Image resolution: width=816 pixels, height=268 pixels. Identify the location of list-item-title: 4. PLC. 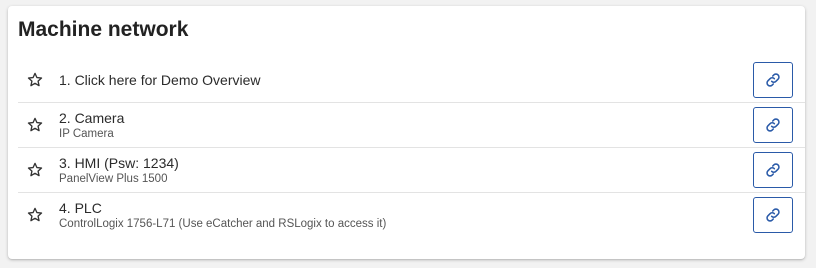
(80, 207).